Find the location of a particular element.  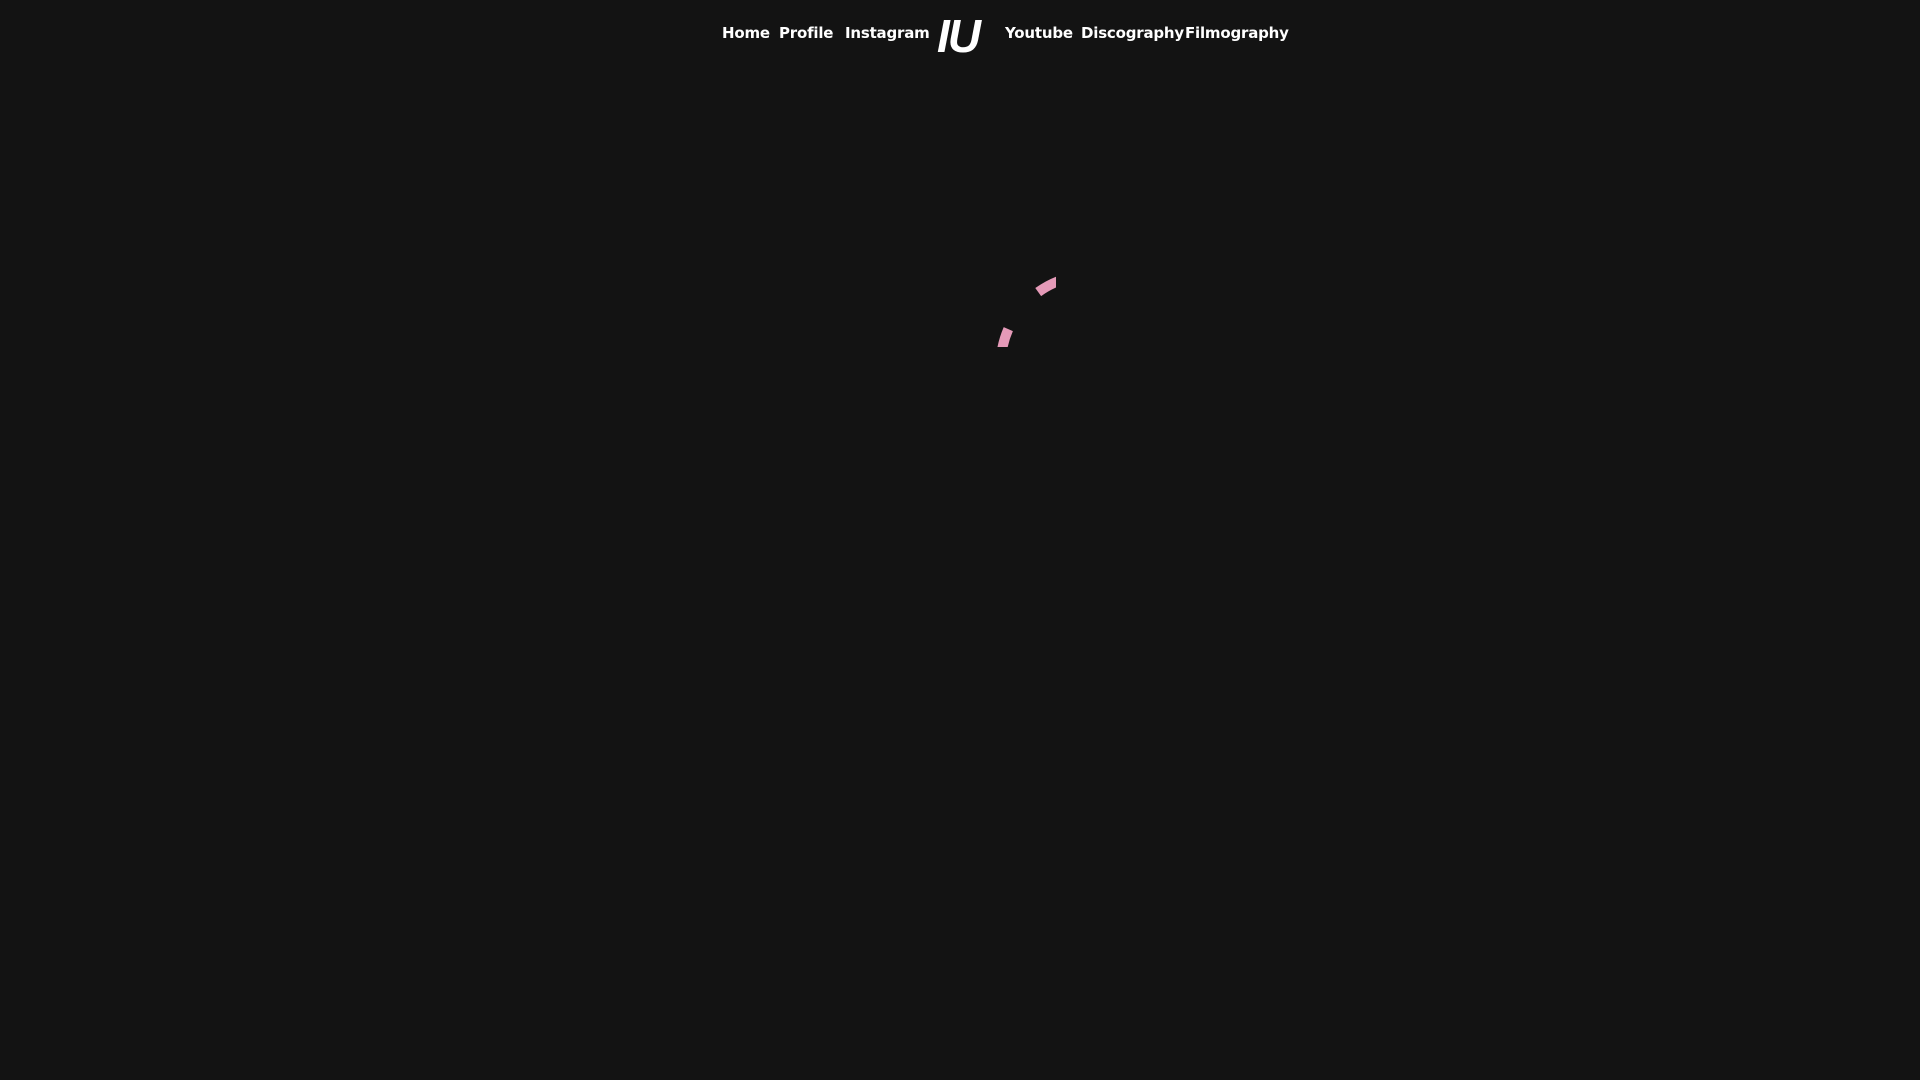

nav-instagram-link: Instagram is located at coordinates (887, 33).